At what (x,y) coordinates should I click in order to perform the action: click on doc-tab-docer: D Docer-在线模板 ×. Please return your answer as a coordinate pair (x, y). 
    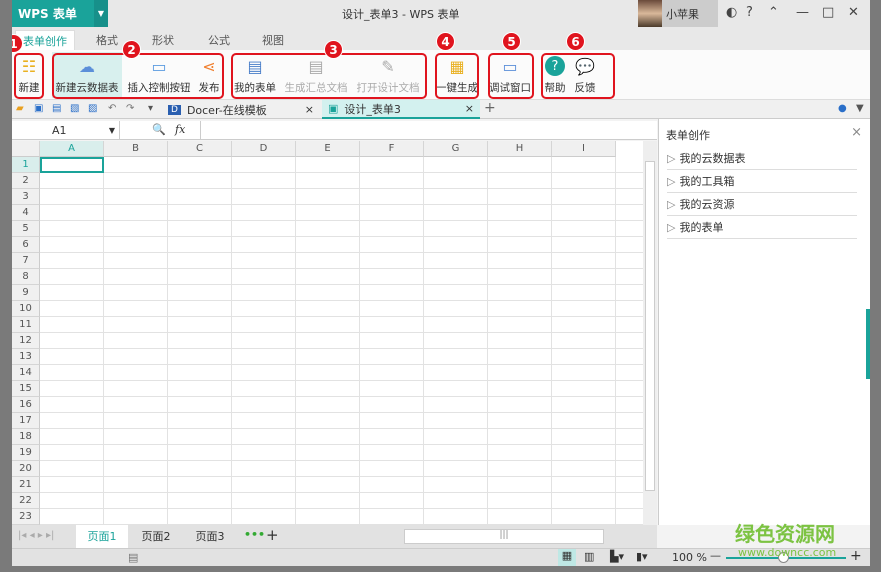
    Looking at the image, I should click on (241, 109).